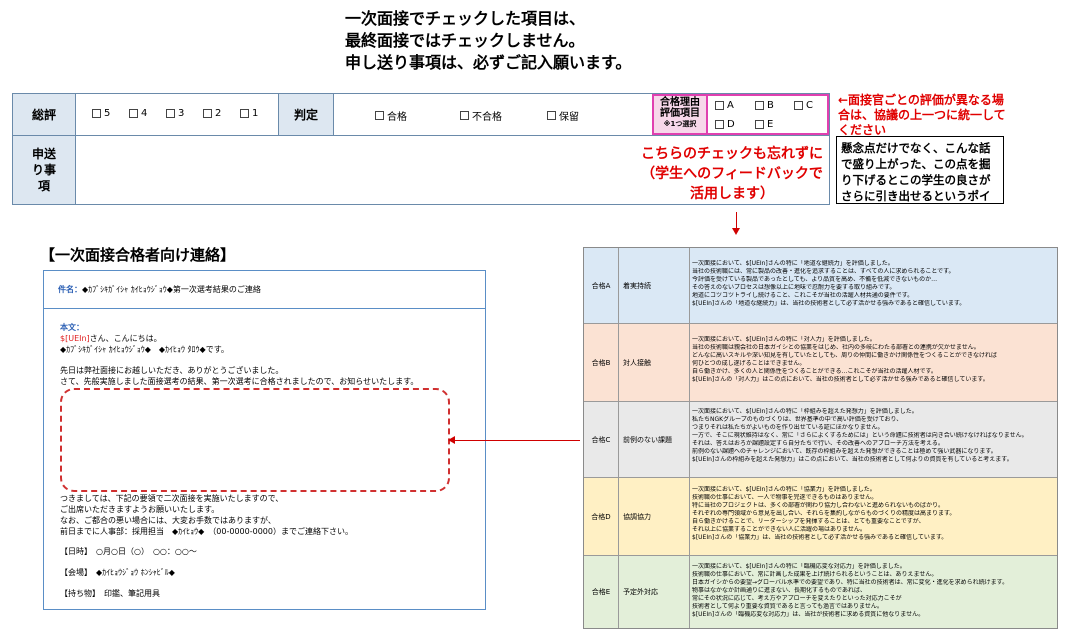 Image resolution: width=1068 pixels, height=636 pixels. Describe the element at coordinates (140, 509) in the screenshot. I see `attend-line: ご出席いただきますようお願いいたします。` at that location.